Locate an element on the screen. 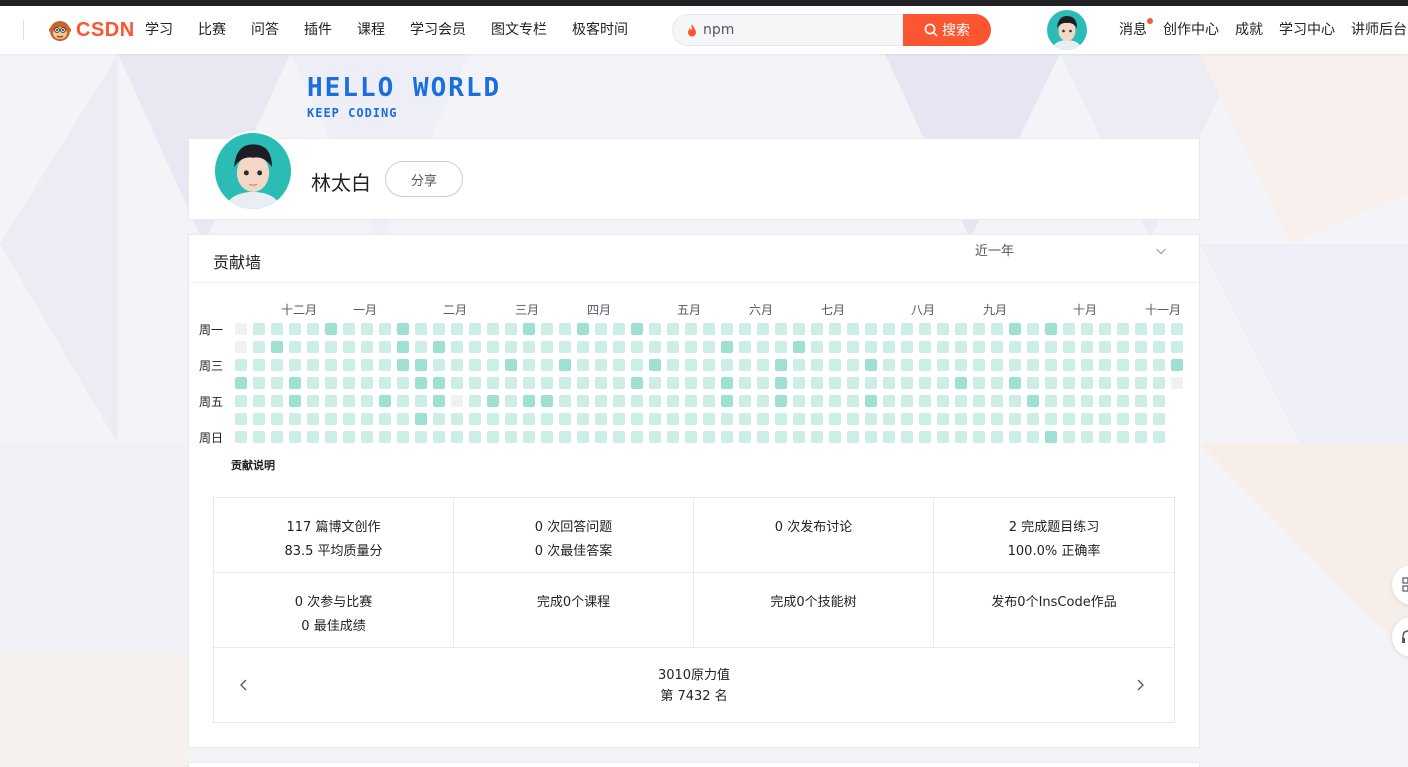  nav-item-column: 图文专栏 is located at coordinates (519, 30).